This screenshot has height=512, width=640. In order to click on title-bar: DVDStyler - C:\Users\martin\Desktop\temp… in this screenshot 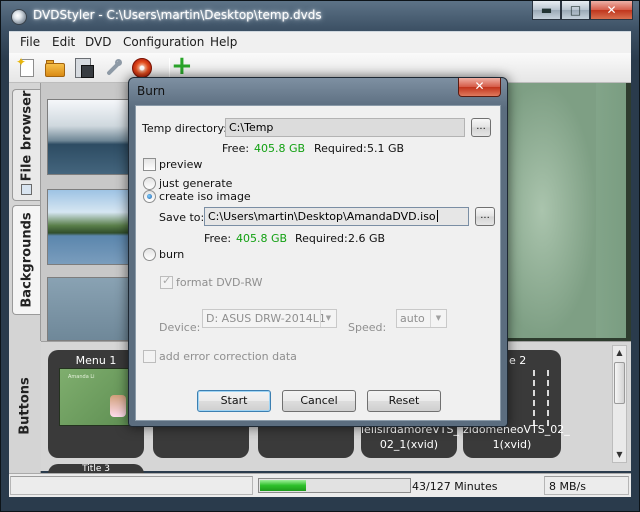, I will do `click(320, 16)`.